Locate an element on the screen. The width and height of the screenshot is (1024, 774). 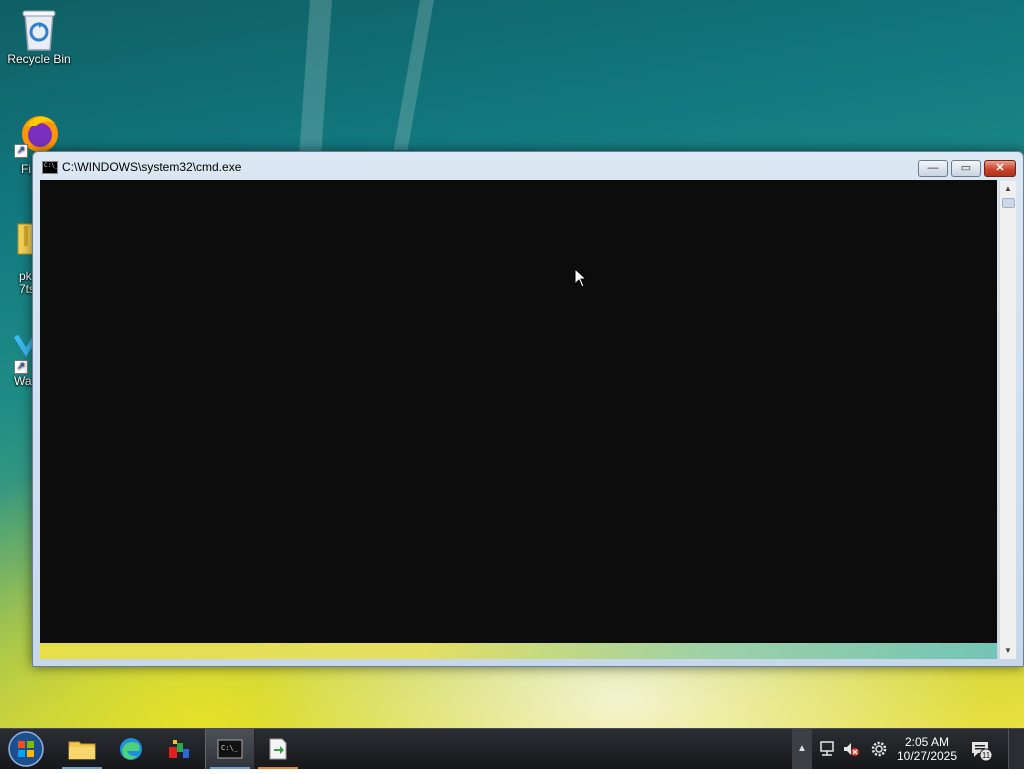
close-icon: ✕ is located at coordinates (1000, 168).